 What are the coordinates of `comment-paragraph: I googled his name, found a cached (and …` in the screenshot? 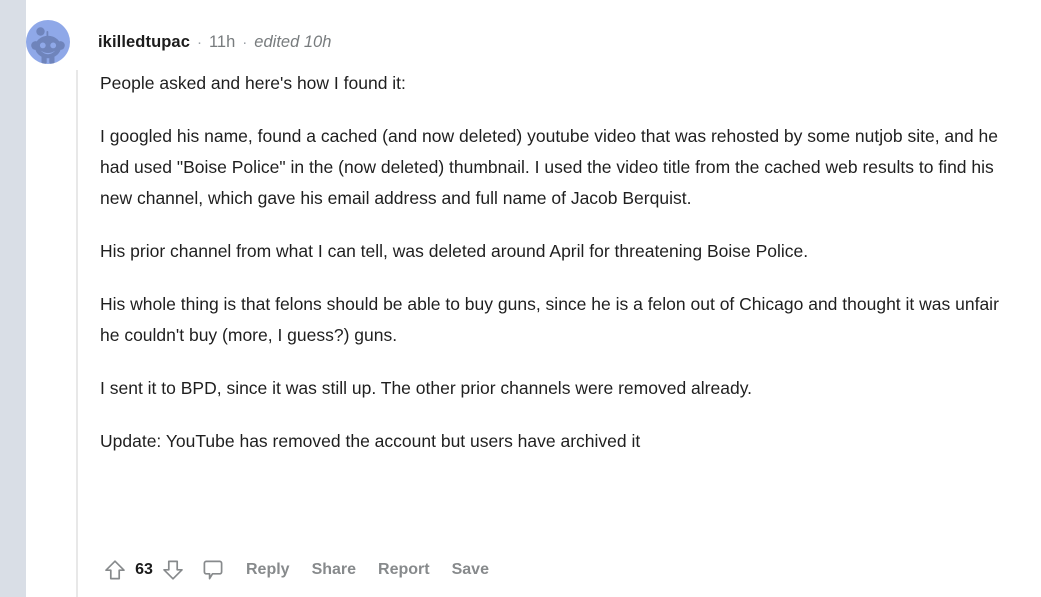 It's located at (549, 167).